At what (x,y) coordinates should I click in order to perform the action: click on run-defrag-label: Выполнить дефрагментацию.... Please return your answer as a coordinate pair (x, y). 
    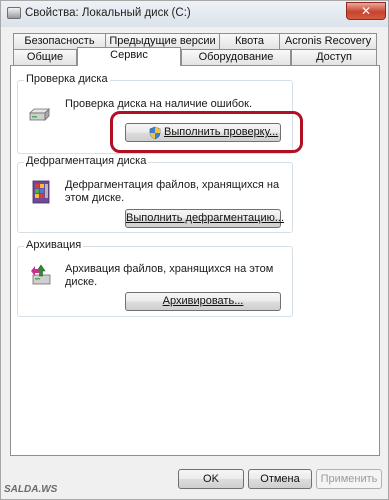
    Looking at the image, I should click on (205, 218).